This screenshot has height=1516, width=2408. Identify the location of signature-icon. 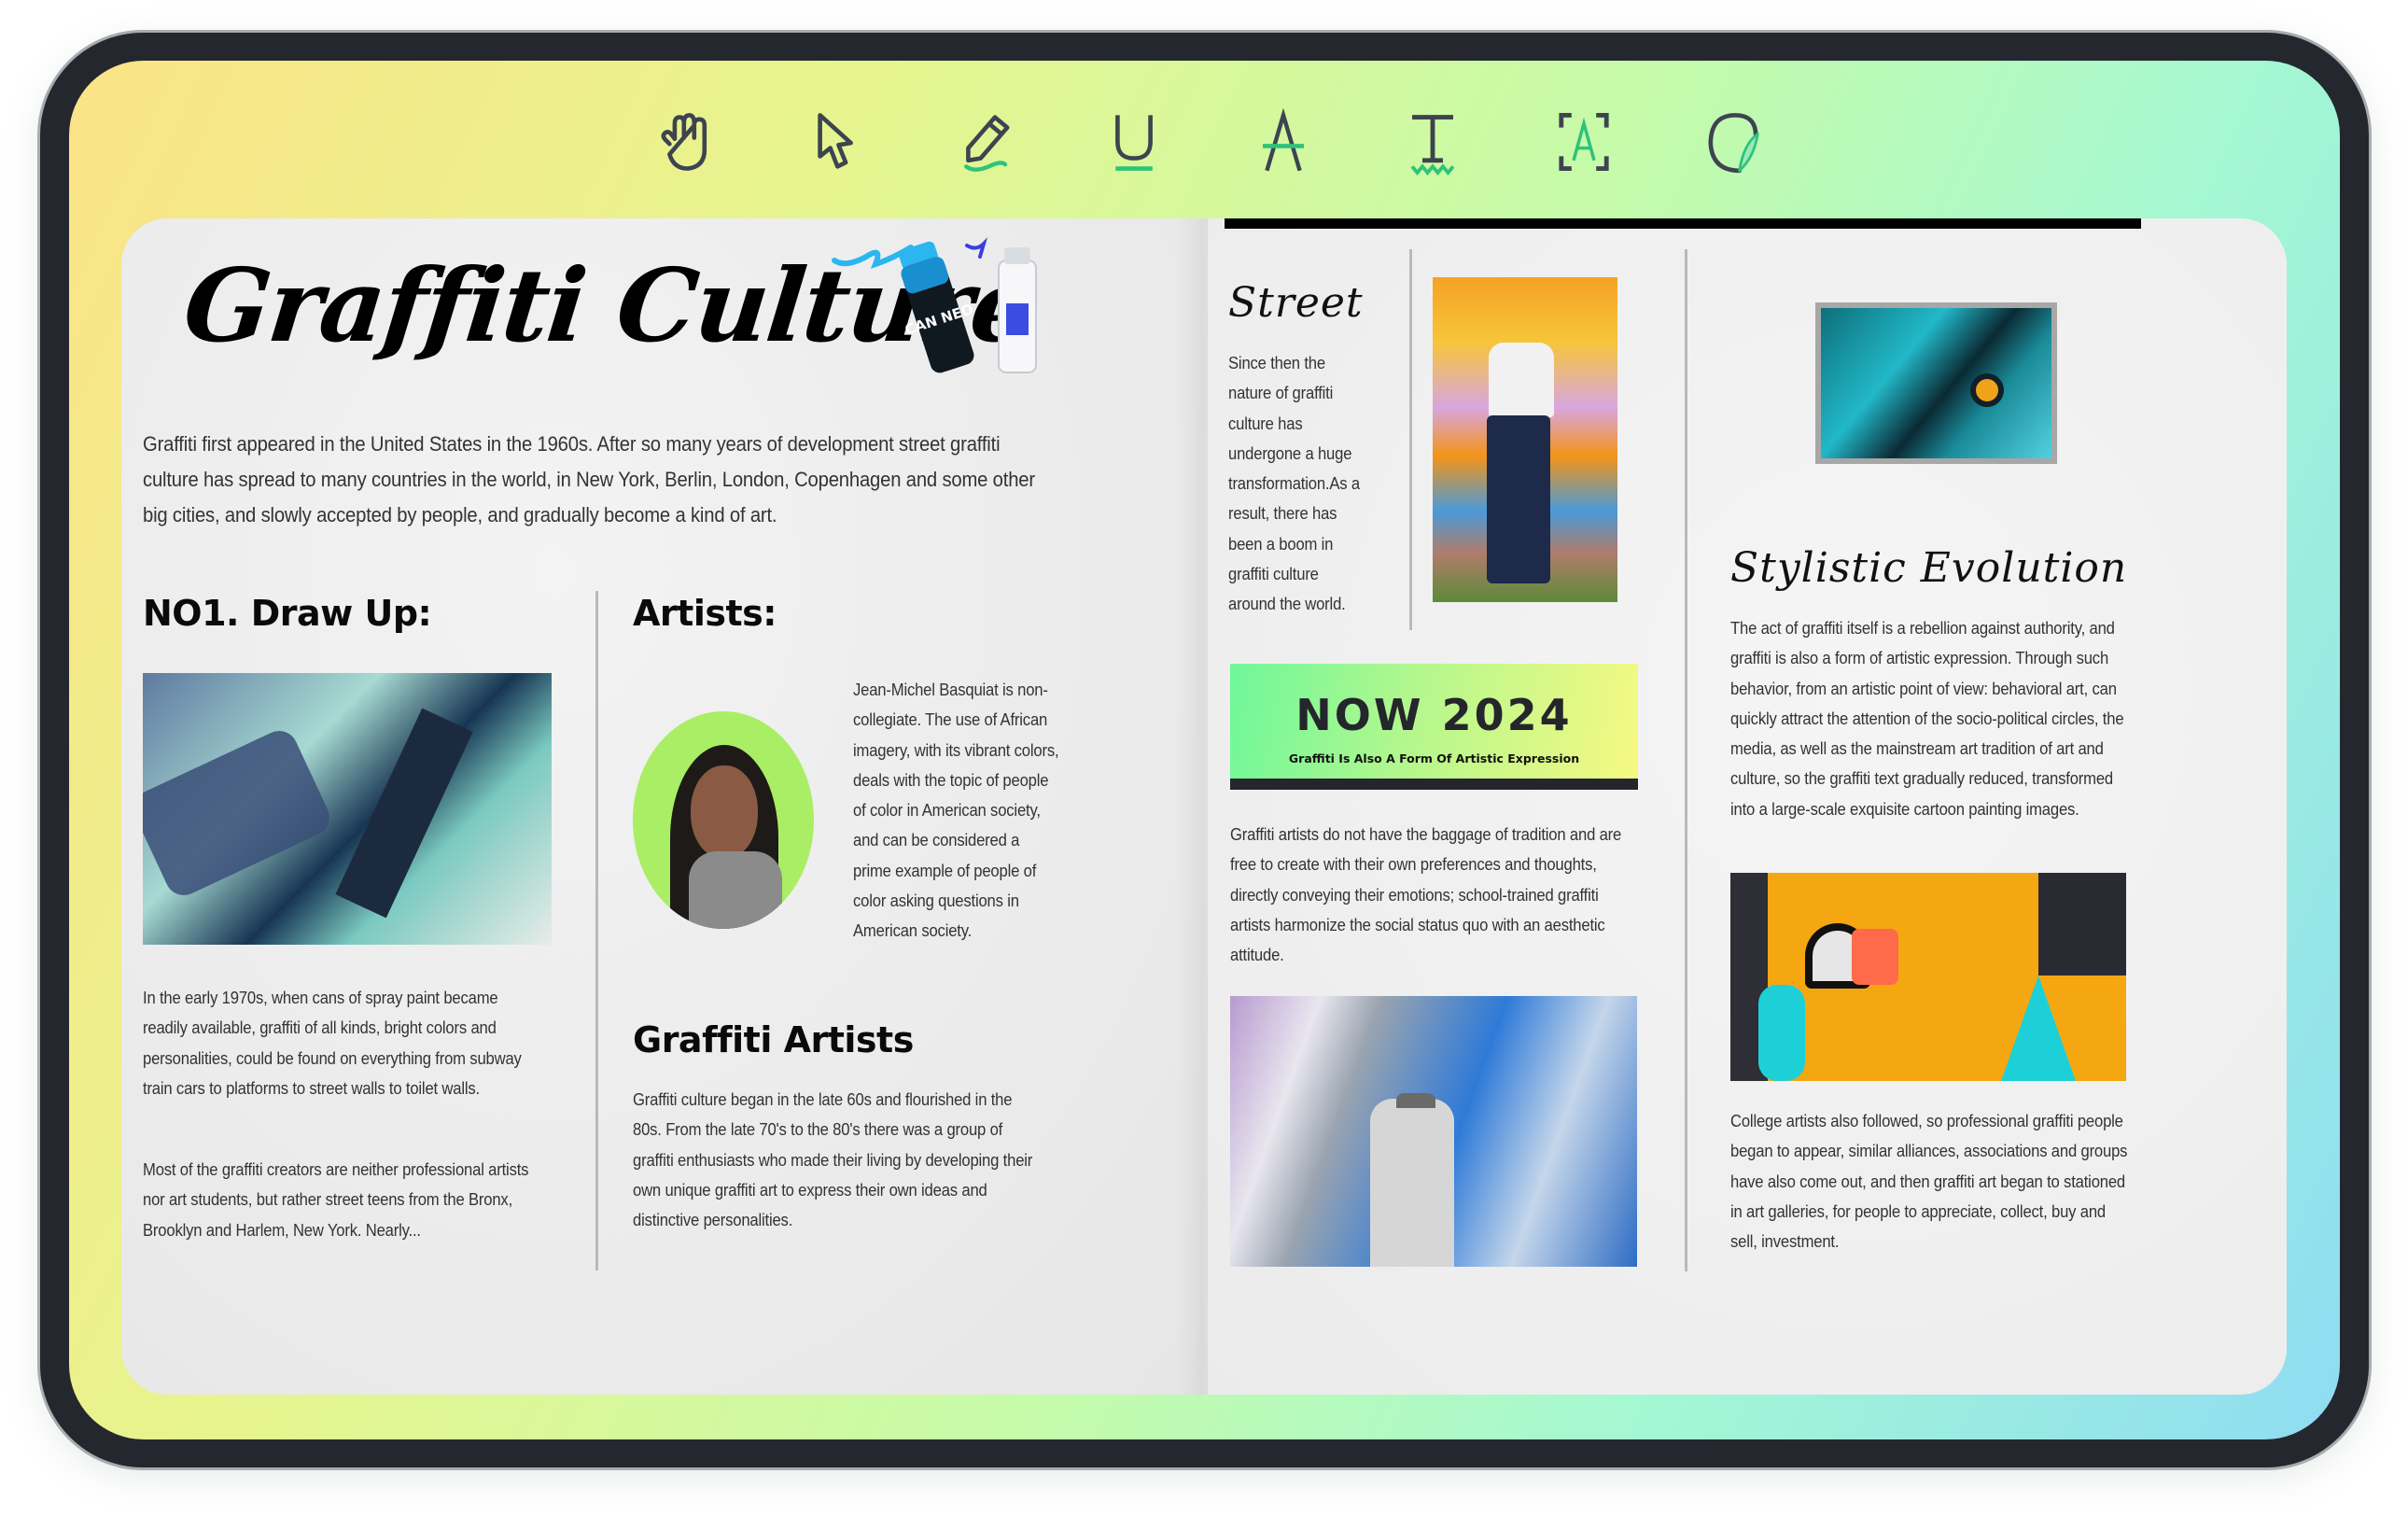
(1733, 143).